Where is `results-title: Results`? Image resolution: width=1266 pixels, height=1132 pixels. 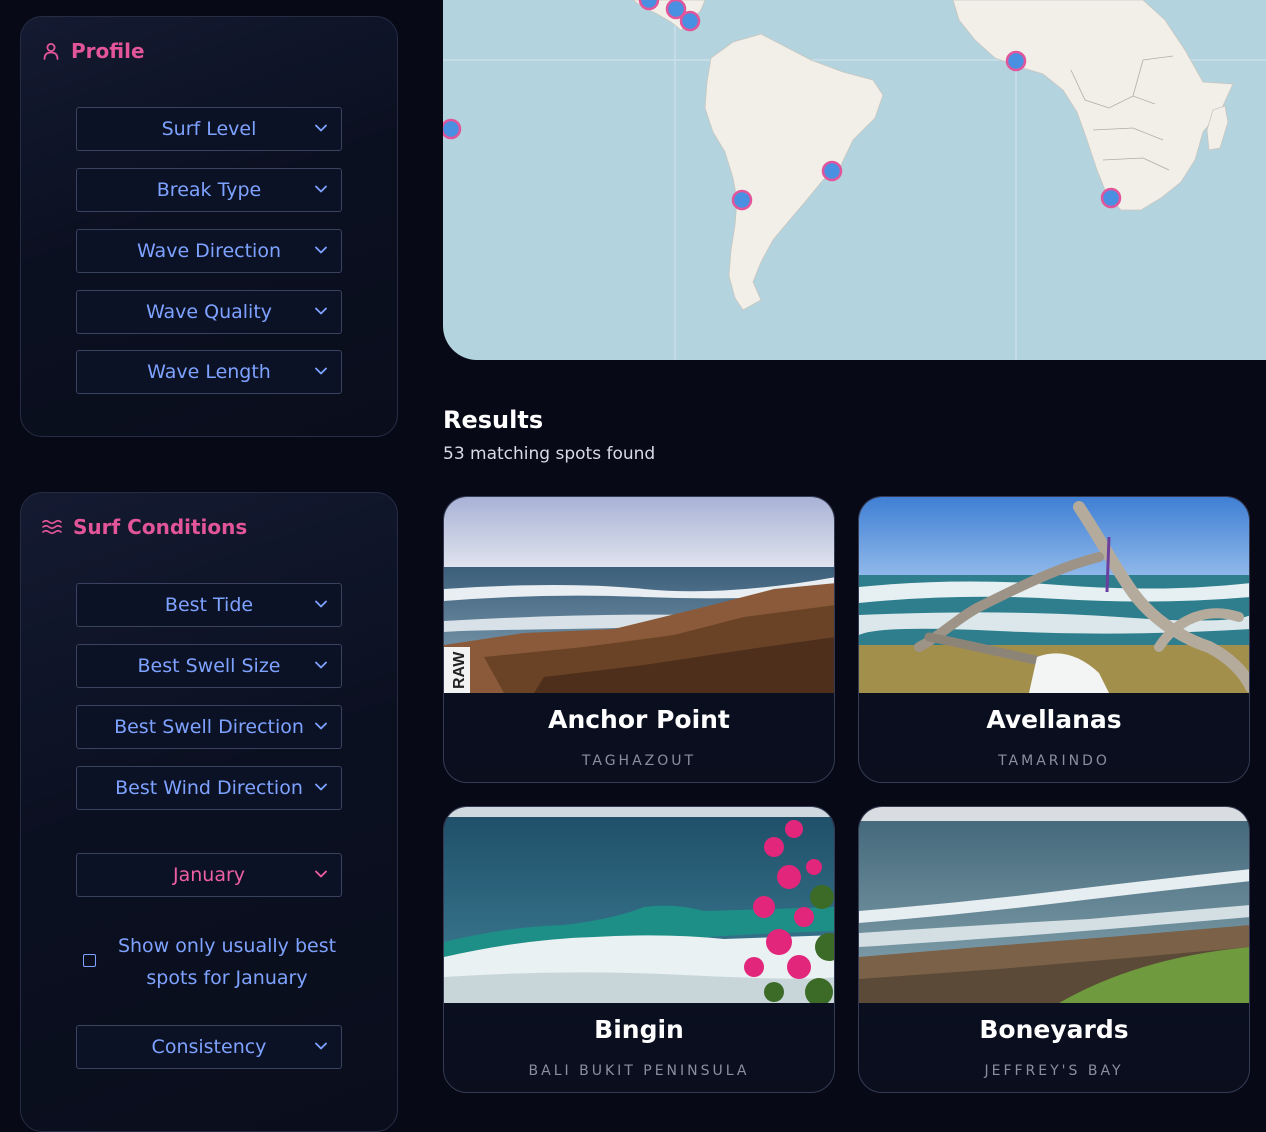
results-title: Results is located at coordinates (493, 420).